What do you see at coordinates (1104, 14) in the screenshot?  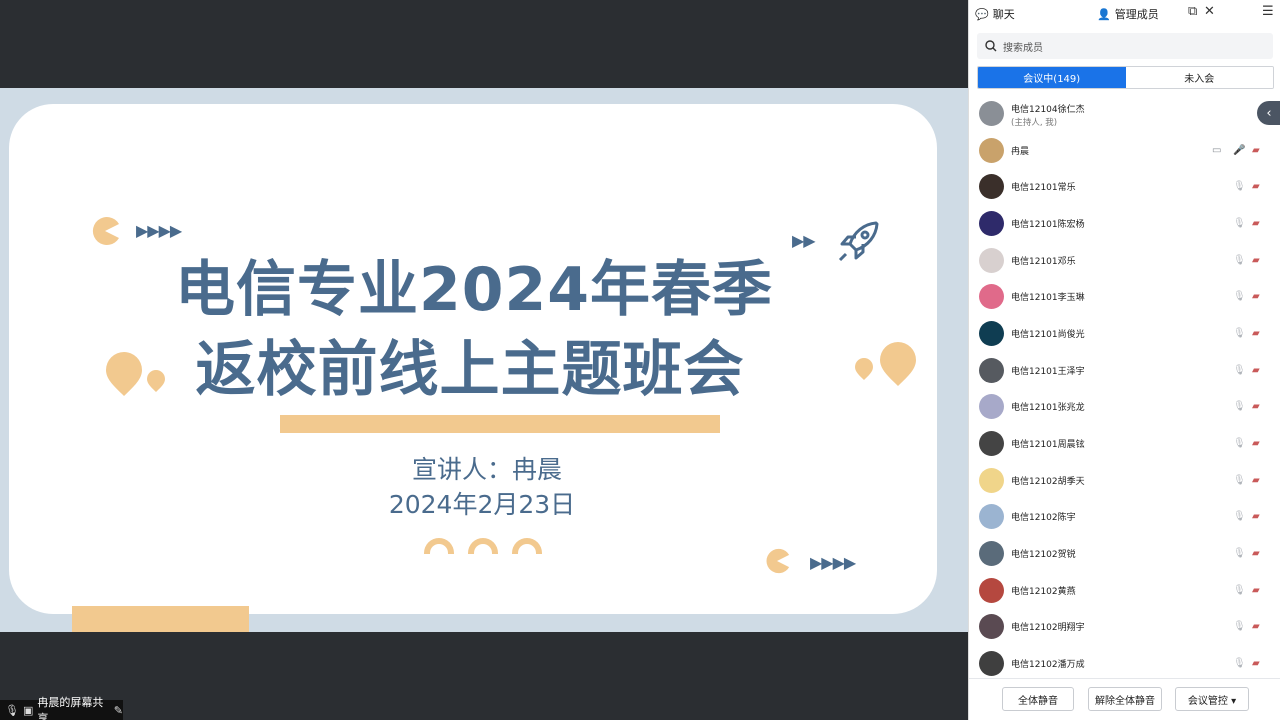 I see `person-icon: 👤` at bounding box center [1104, 14].